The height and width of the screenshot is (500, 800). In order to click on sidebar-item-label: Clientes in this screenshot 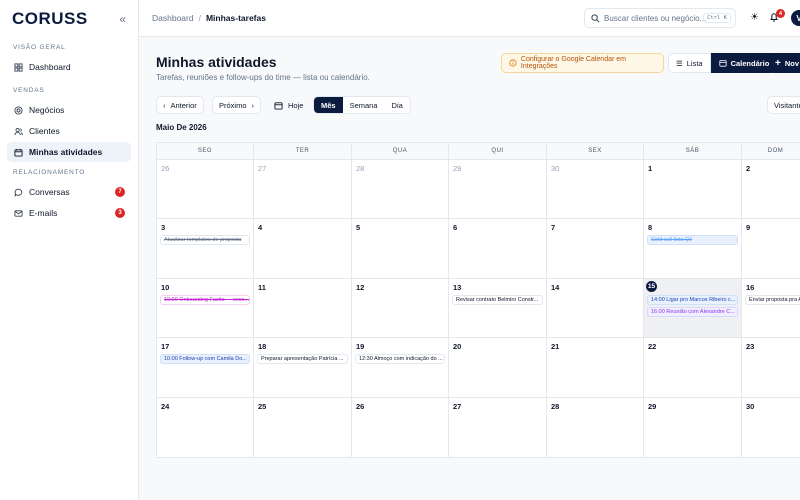, I will do `click(44, 131)`.